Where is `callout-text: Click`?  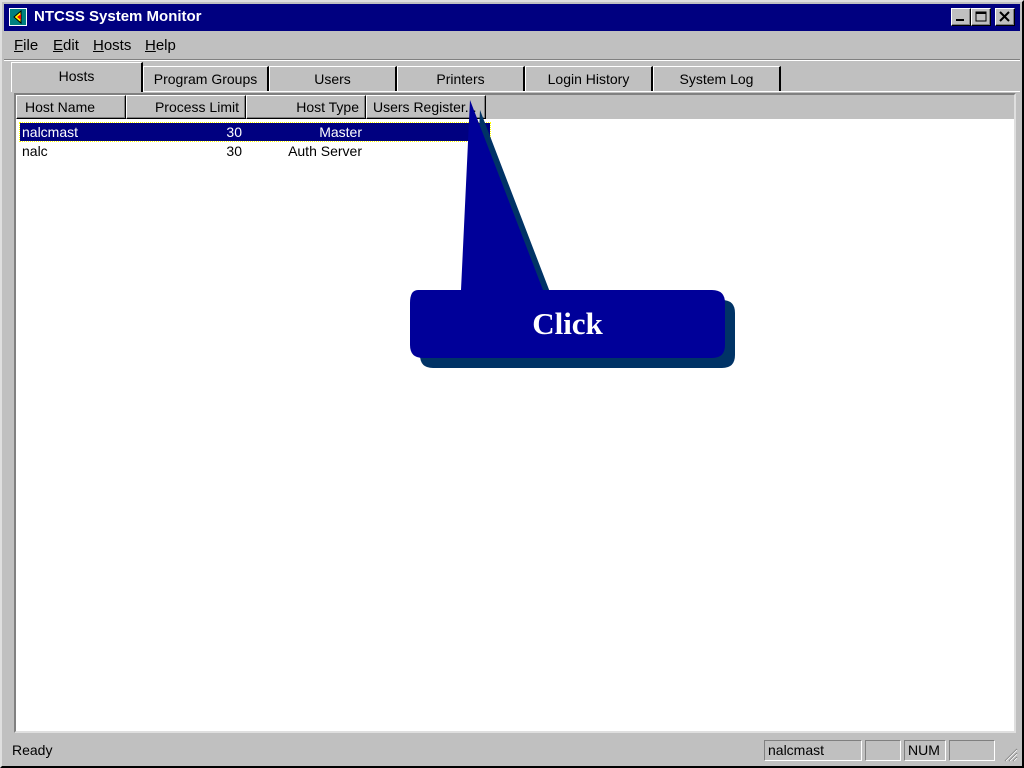
callout-text: Click is located at coordinates (567, 323).